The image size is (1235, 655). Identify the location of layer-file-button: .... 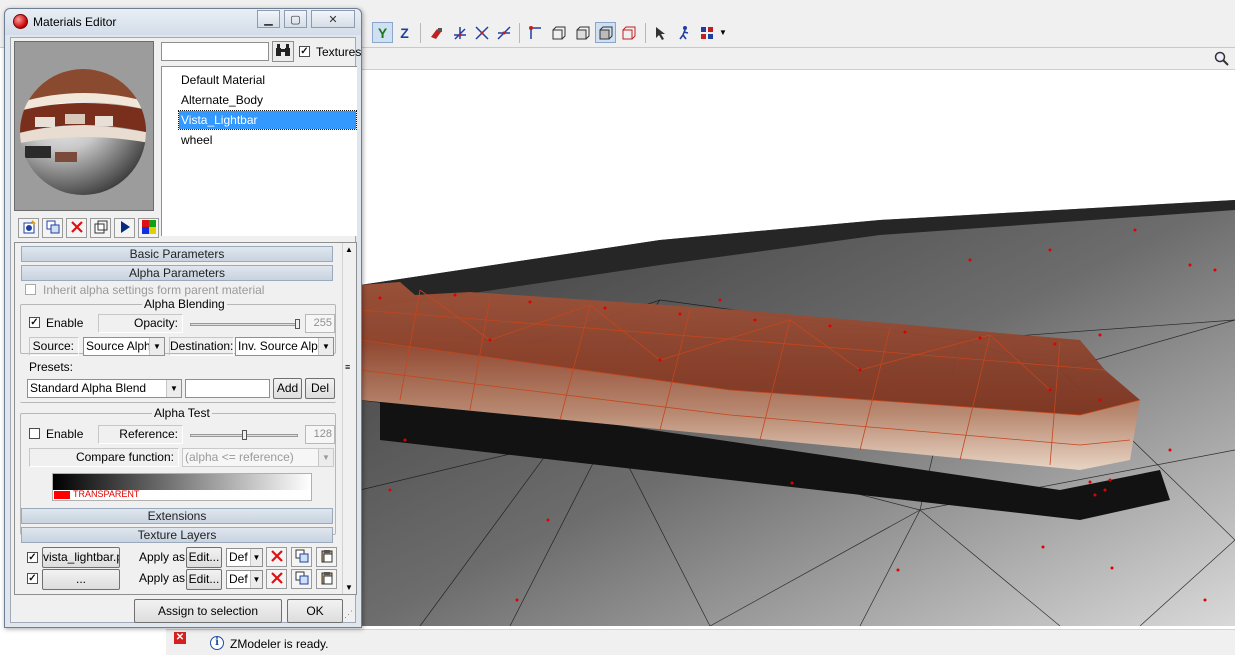
(81, 579).